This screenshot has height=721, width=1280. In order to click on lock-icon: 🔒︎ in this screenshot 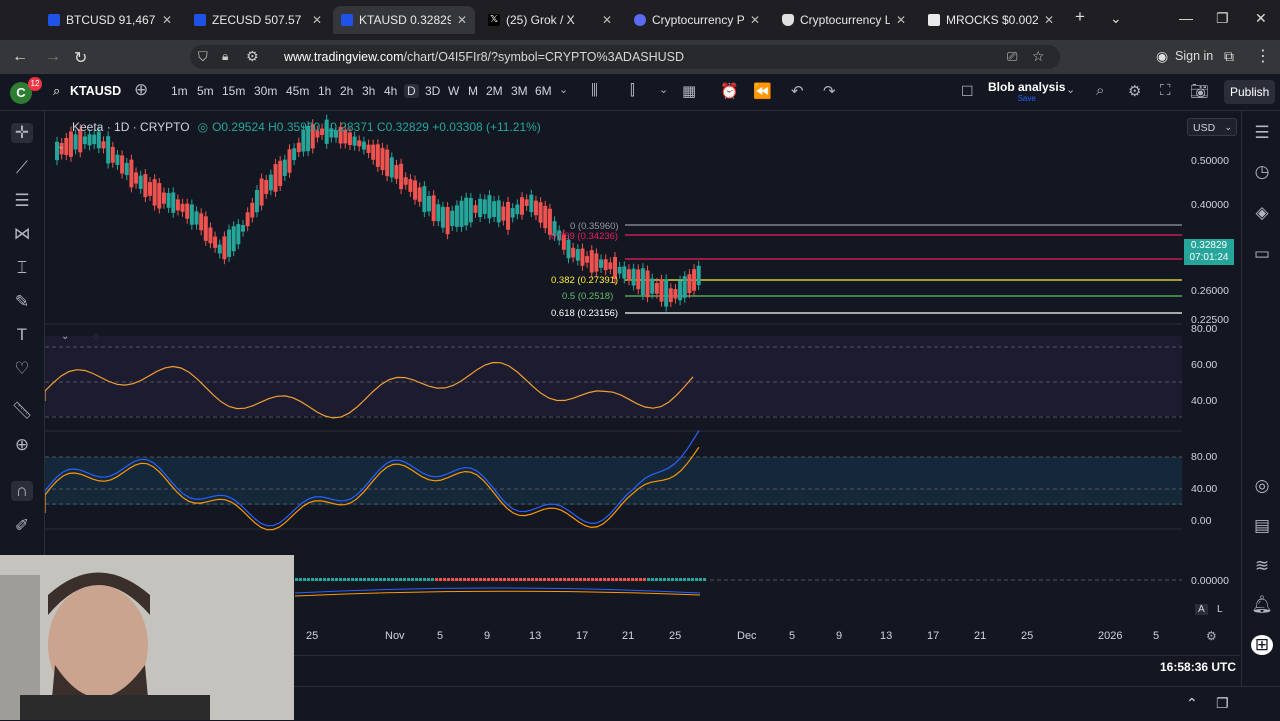, I will do `click(225, 56)`.